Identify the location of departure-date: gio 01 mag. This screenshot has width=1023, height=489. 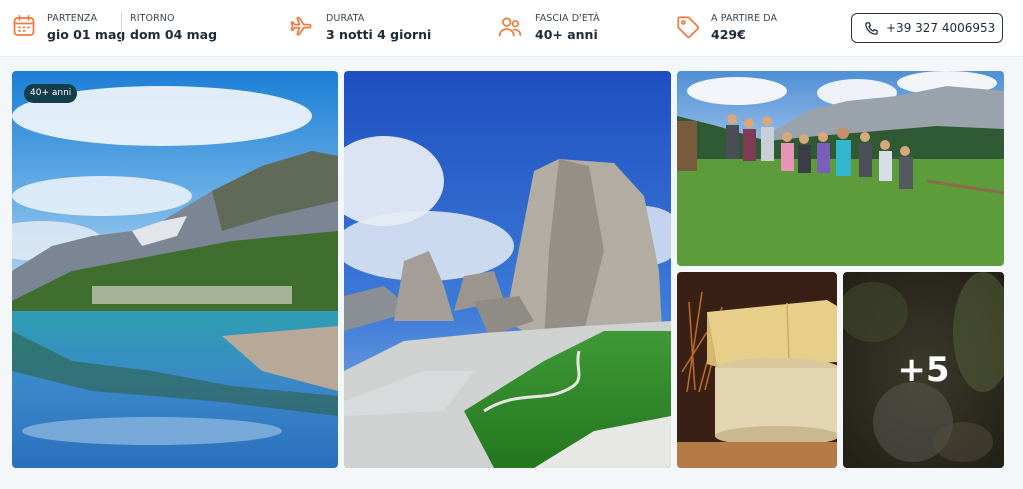
(86, 34).